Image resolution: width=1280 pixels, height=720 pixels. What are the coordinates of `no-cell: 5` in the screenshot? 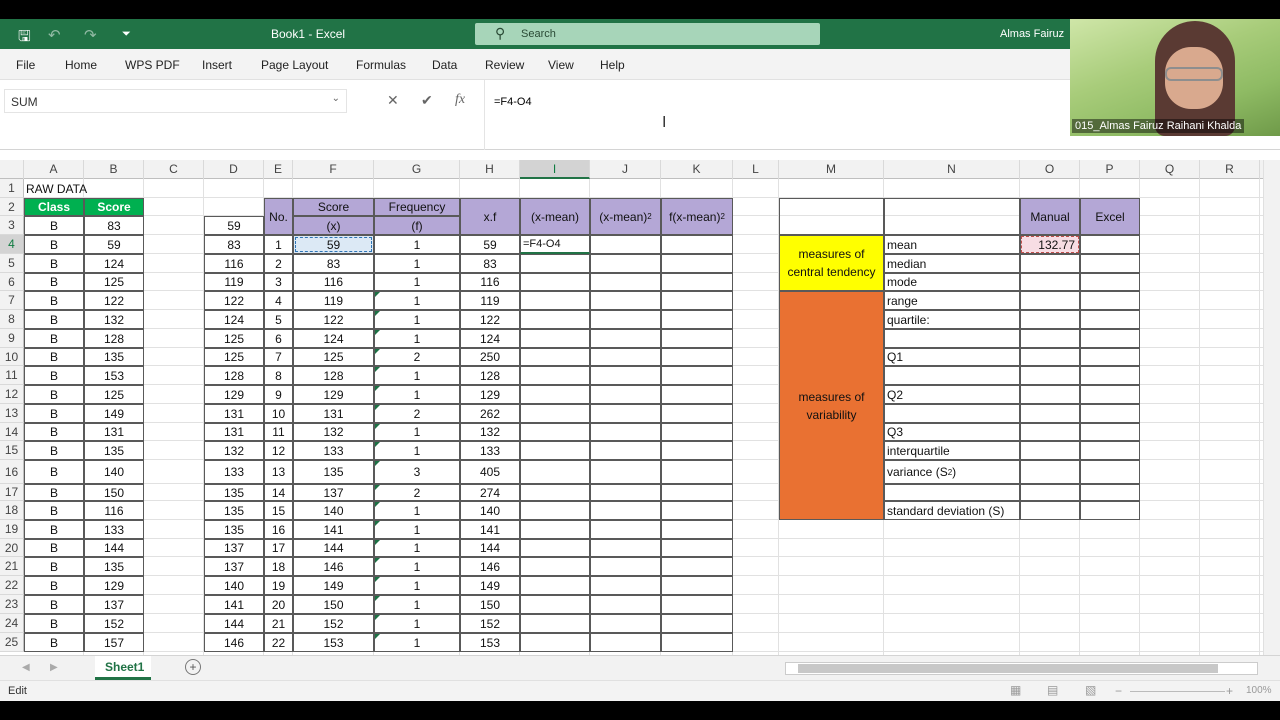 It's located at (278, 319).